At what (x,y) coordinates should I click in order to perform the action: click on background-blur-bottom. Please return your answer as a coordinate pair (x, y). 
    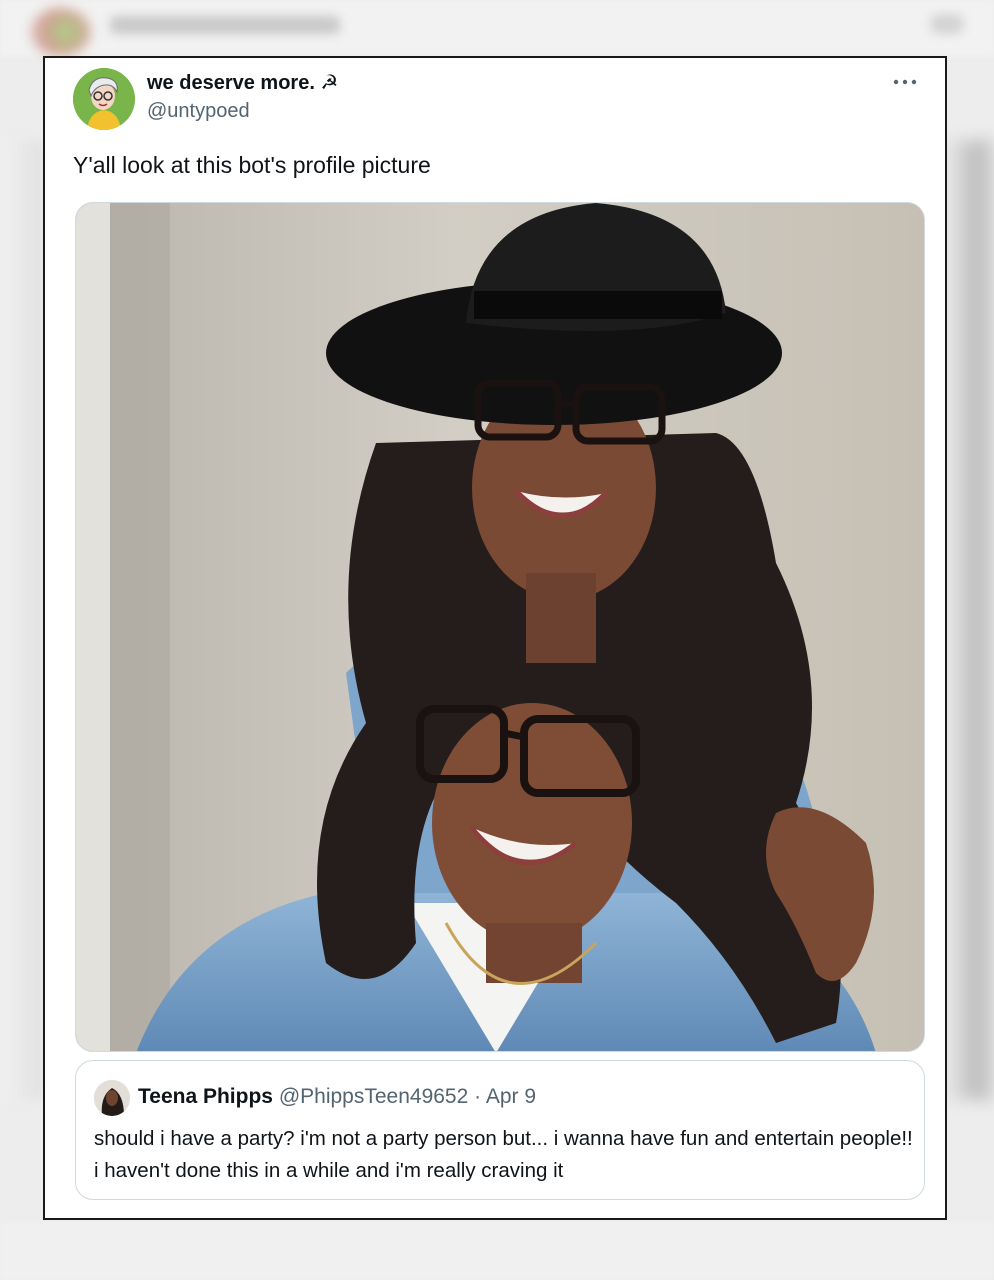
    Looking at the image, I should click on (497, 1251).